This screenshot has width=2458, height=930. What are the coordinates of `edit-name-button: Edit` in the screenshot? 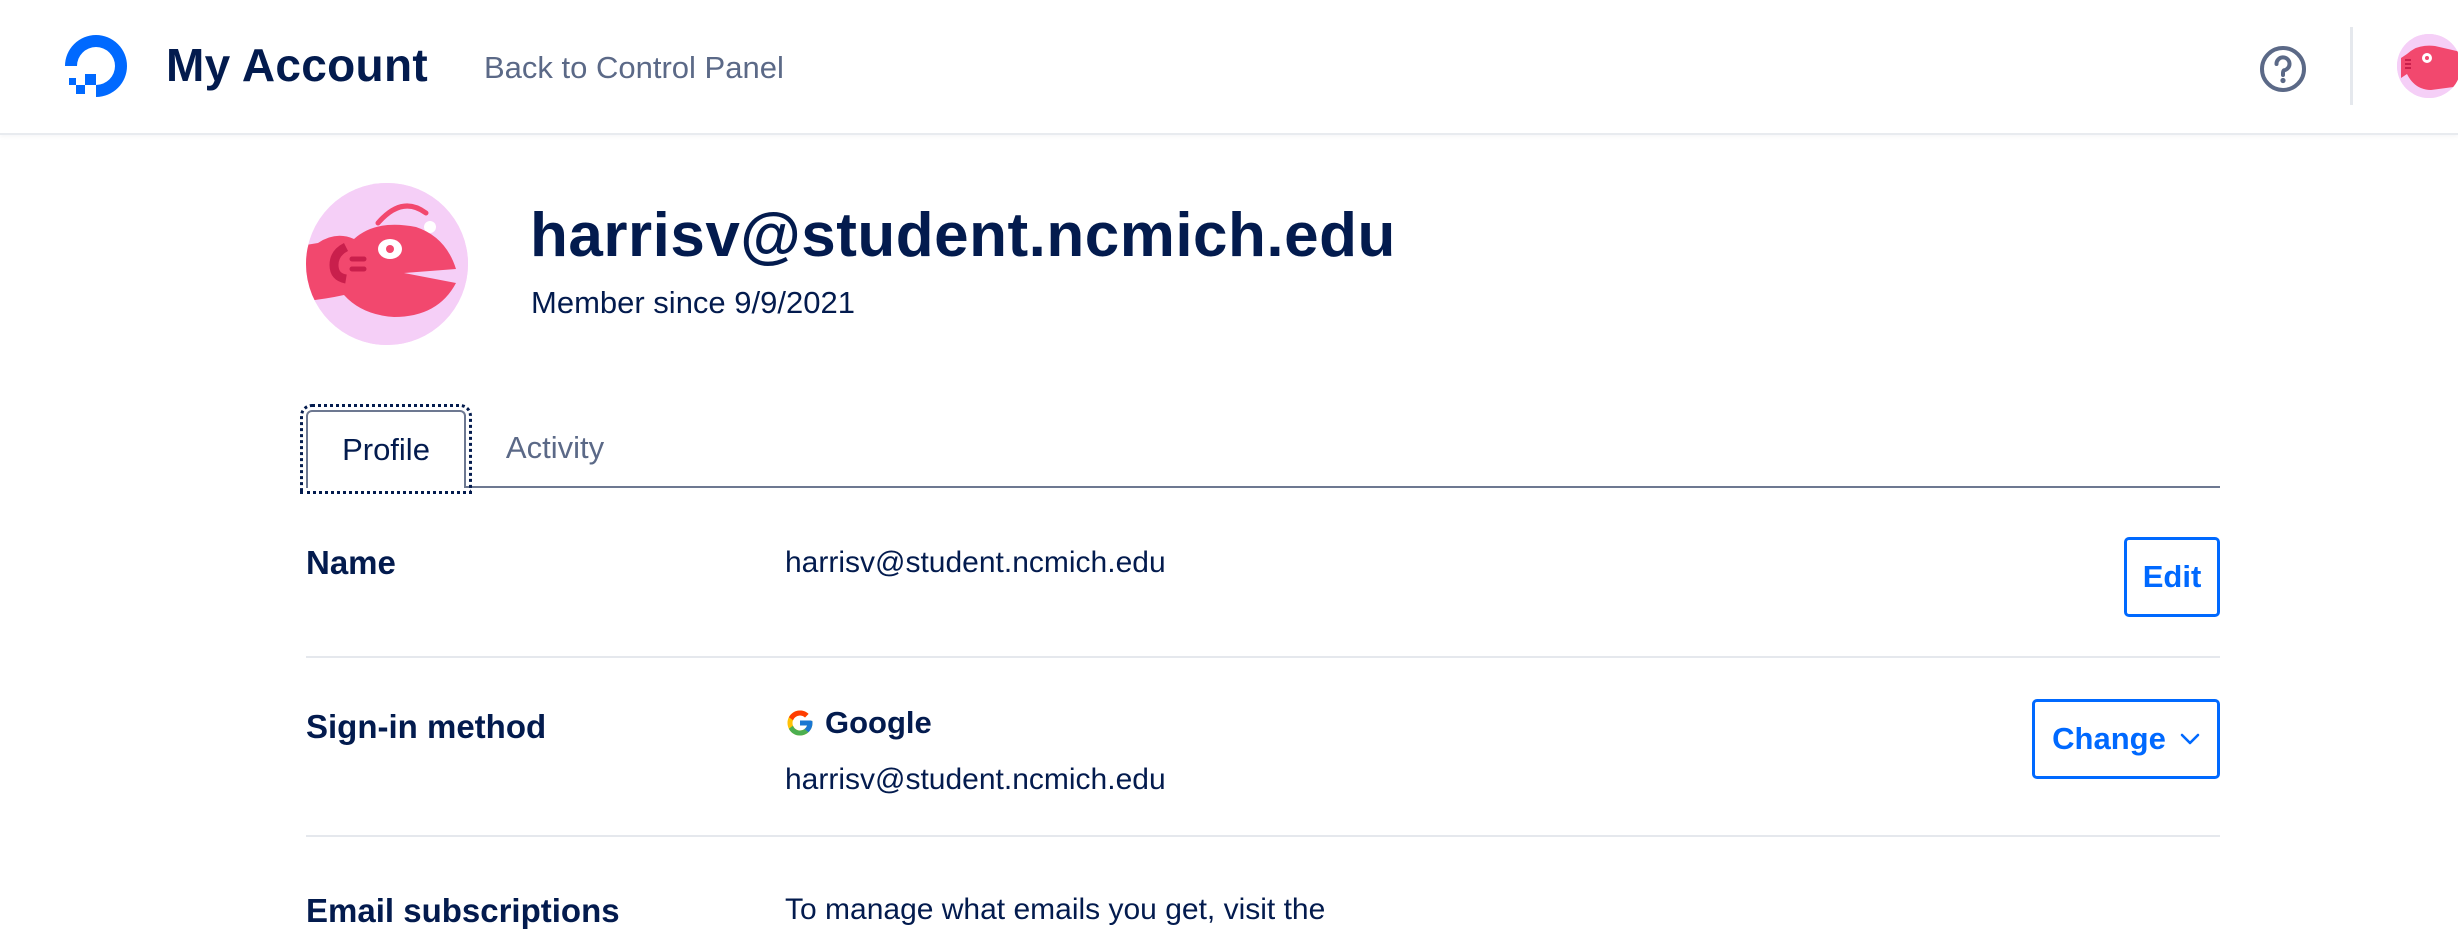 It's located at (2172, 577).